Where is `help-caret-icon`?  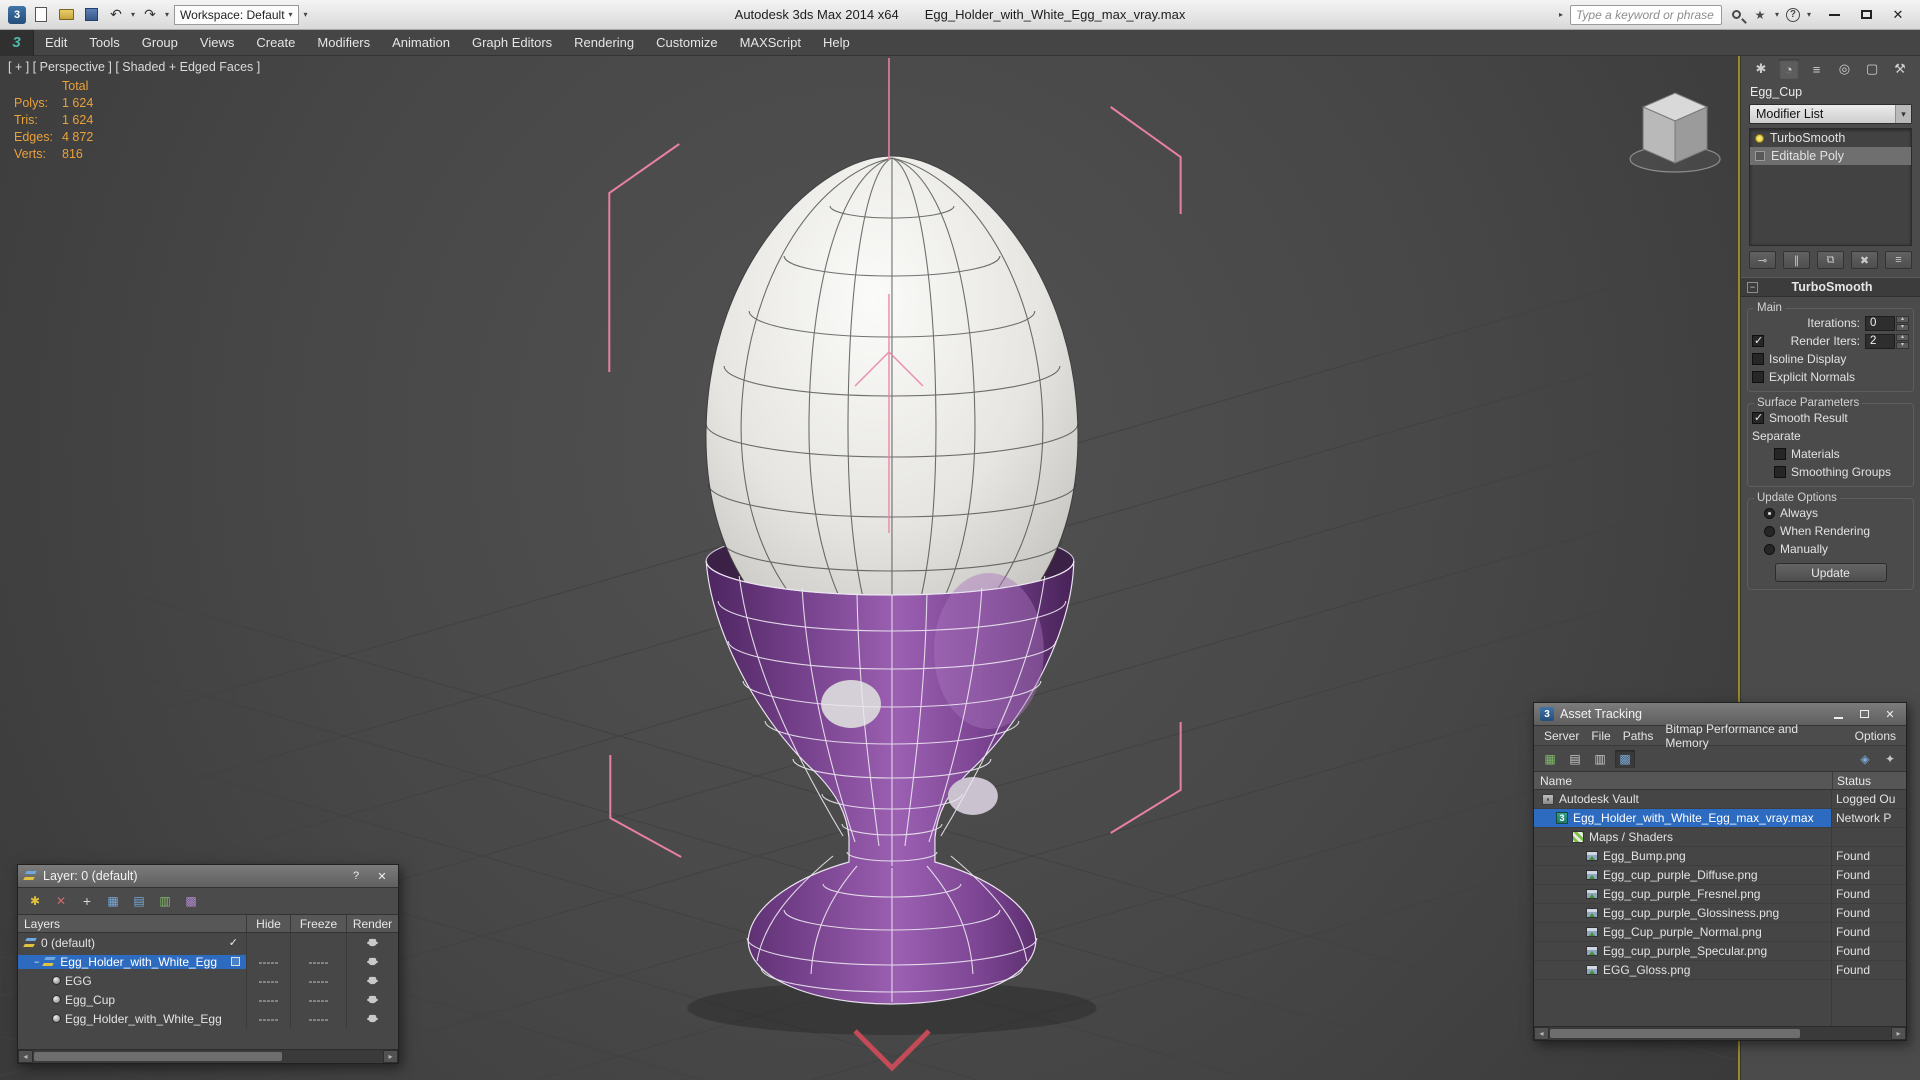 help-caret-icon is located at coordinates (1809, 14).